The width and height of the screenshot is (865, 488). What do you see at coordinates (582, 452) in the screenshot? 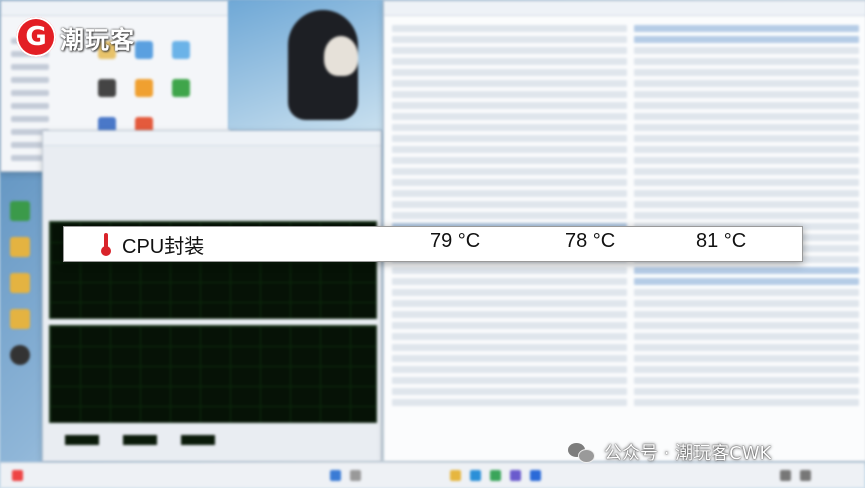
I see `wechat-icon` at bounding box center [582, 452].